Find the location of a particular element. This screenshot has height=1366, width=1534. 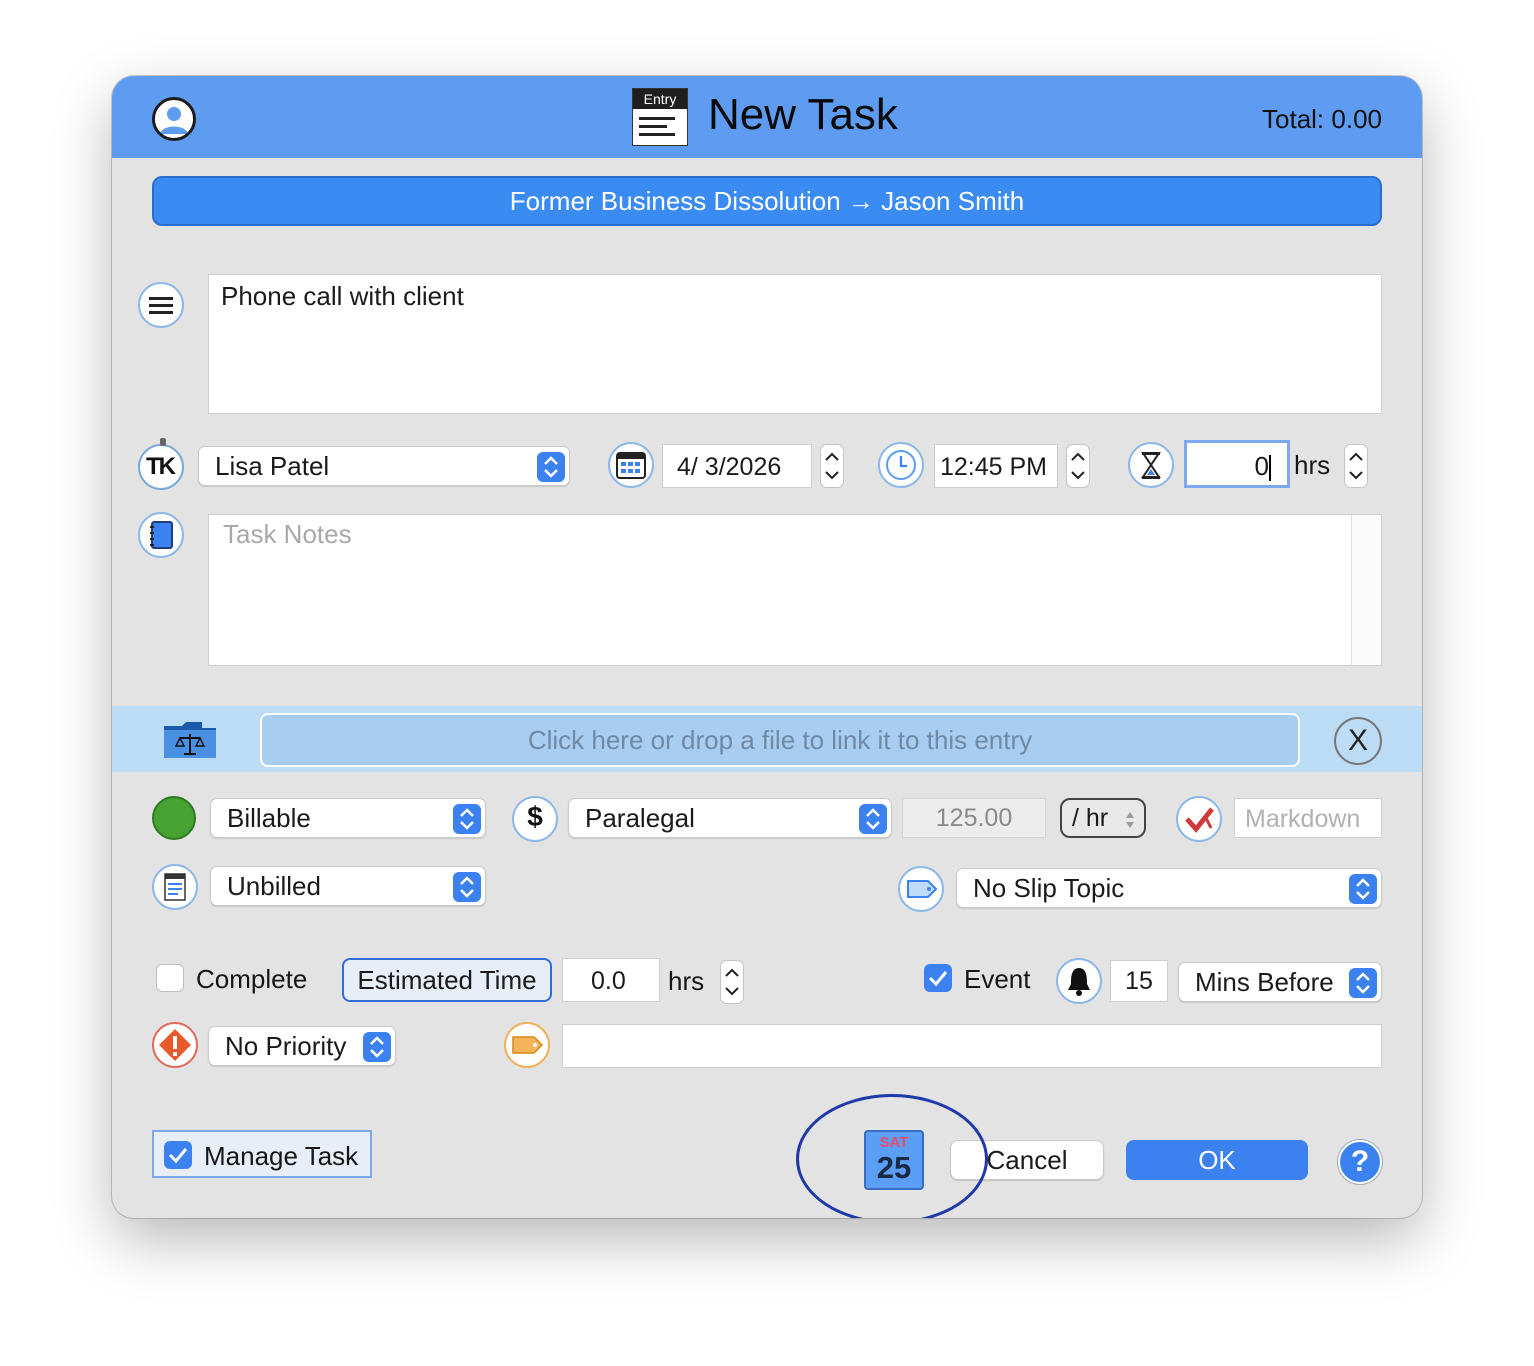

event-label: Event is located at coordinates (997, 979).